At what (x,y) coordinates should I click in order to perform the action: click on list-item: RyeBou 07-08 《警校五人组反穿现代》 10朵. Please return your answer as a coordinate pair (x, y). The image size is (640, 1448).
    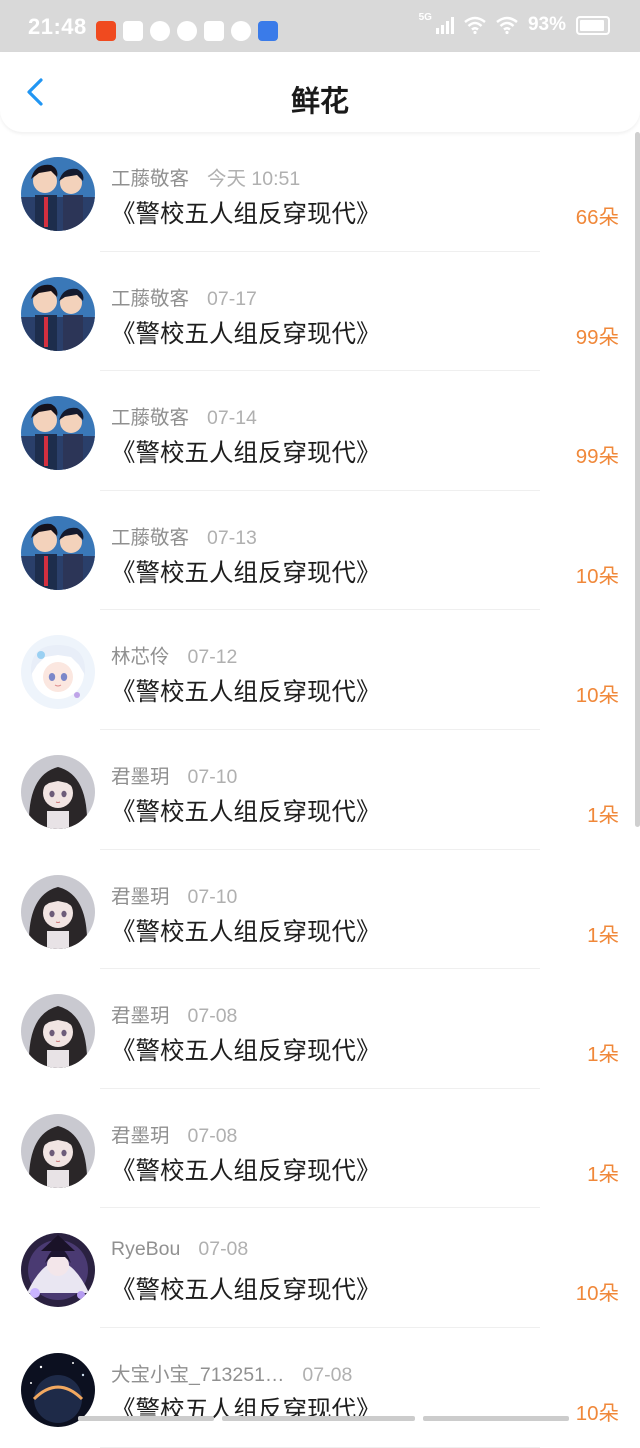
    Looking at the image, I should click on (320, 1268).